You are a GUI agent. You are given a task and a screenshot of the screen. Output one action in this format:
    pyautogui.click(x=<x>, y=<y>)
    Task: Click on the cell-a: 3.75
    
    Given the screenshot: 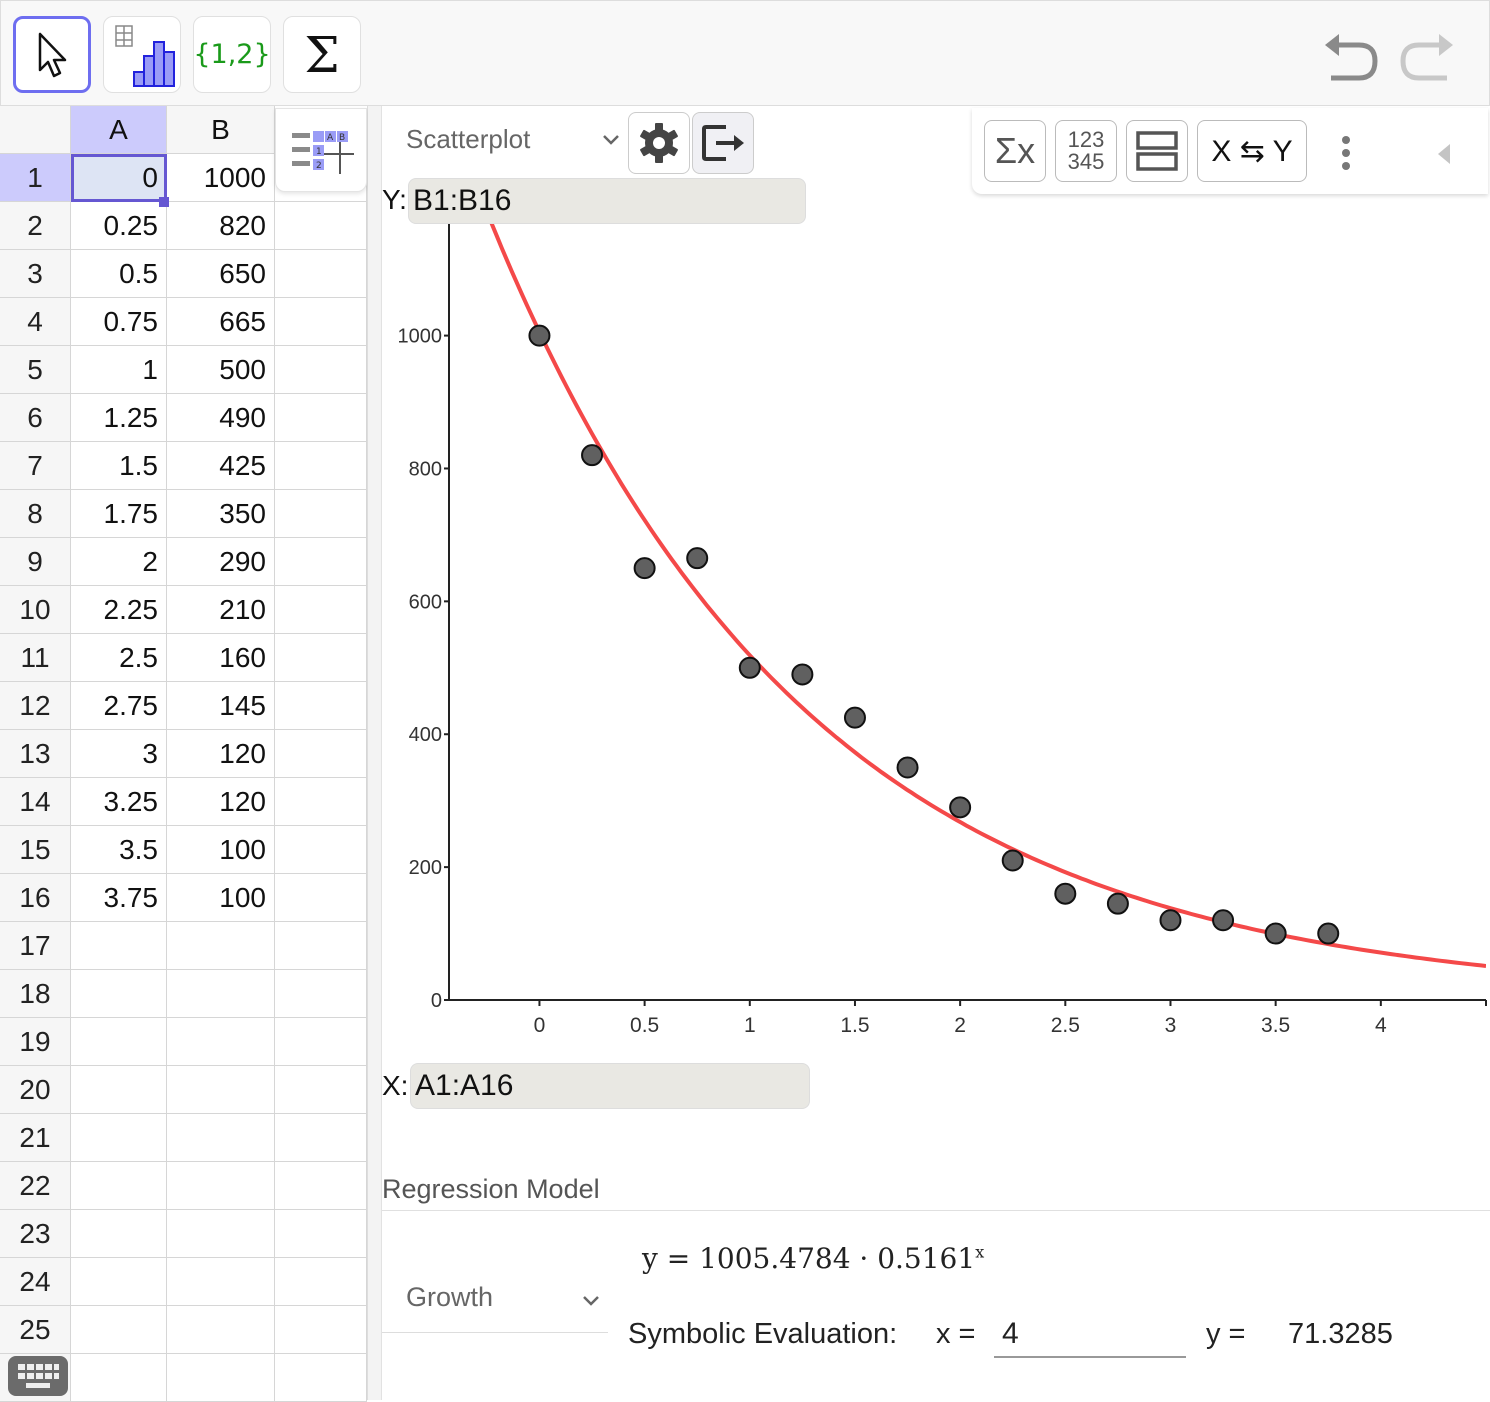 What is the action you would take?
    pyautogui.click(x=119, y=898)
    